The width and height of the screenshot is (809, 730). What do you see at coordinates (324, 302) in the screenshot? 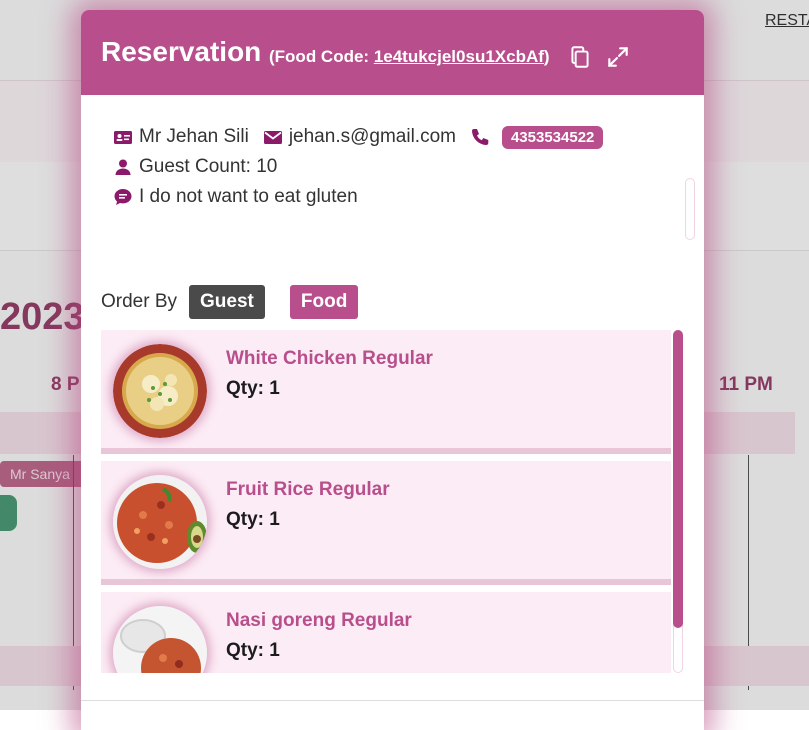
I see `order-by-food-button: Food` at bounding box center [324, 302].